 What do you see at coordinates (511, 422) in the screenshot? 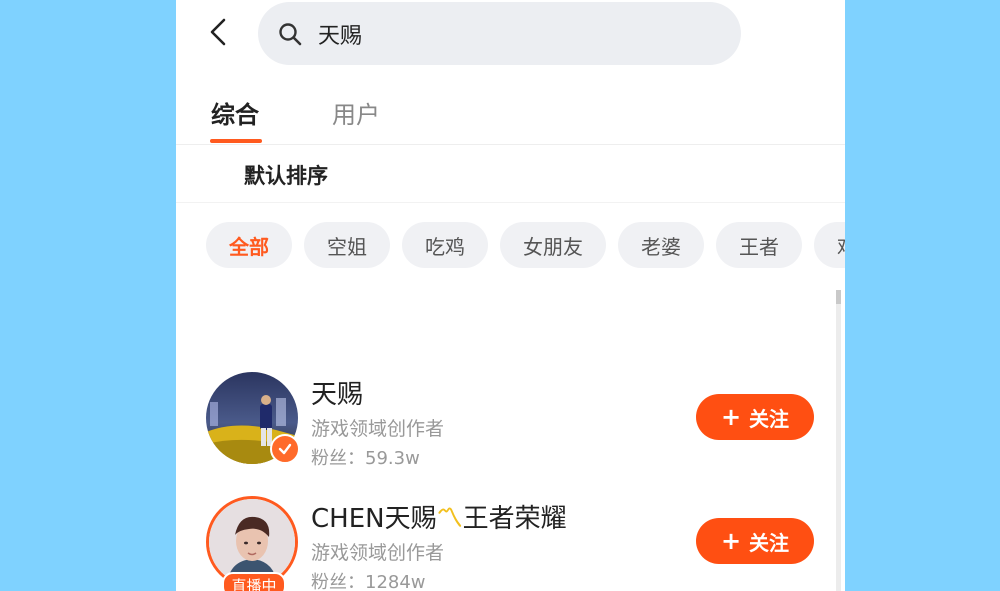
I see `user-row: 天赐 游戏领域创作者 粉丝：59.3w + 关注` at bounding box center [511, 422].